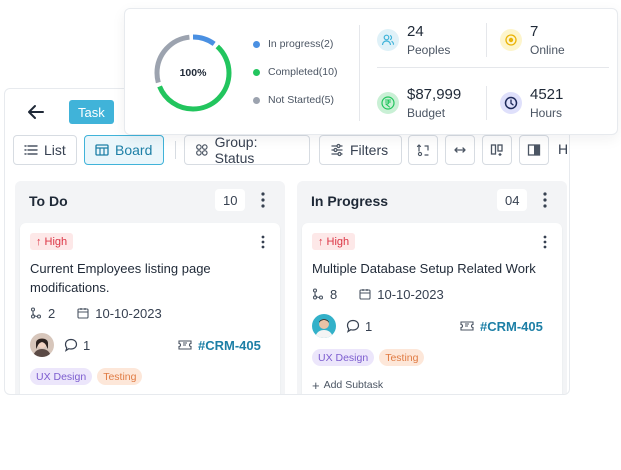  Describe the element at coordinates (369, 150) in the screenshot. I see `filters-label: Filters` at that location.